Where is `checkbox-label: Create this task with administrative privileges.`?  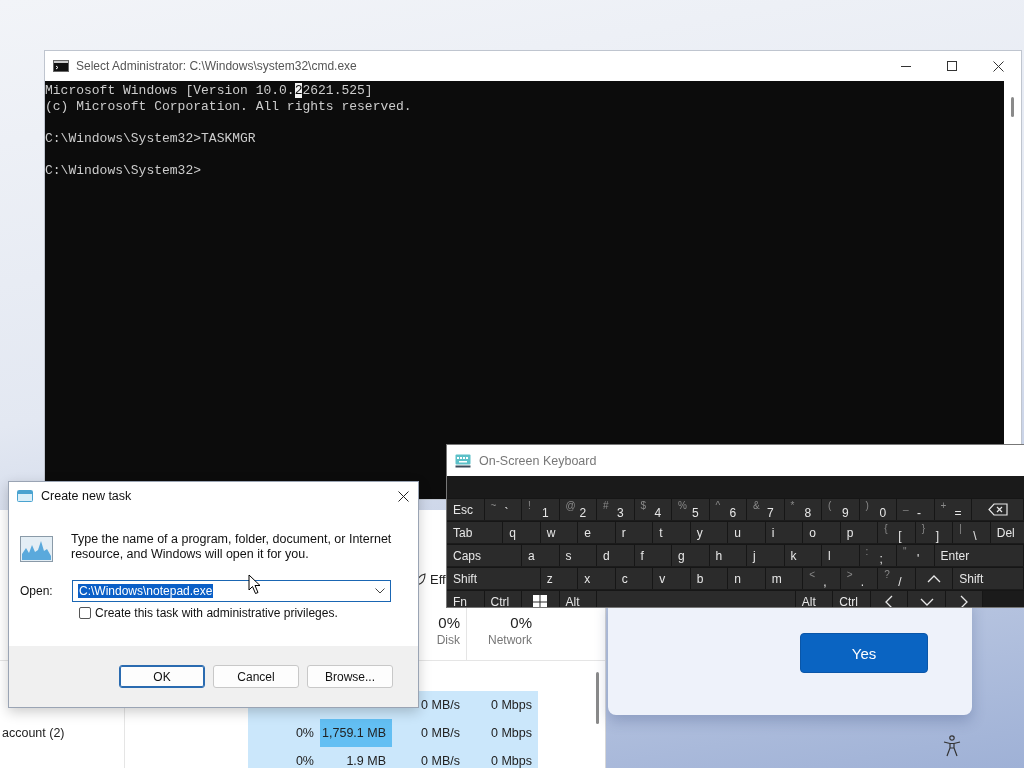
checkbox-label: Create this task with administrative privileges. is located at coordinates (216, 613).